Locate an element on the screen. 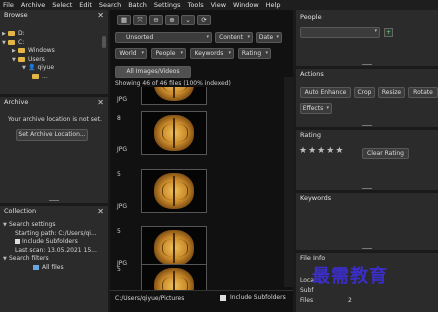 The image size is (438, 312). browse-scrollbar is located at coordinates (104, 42).